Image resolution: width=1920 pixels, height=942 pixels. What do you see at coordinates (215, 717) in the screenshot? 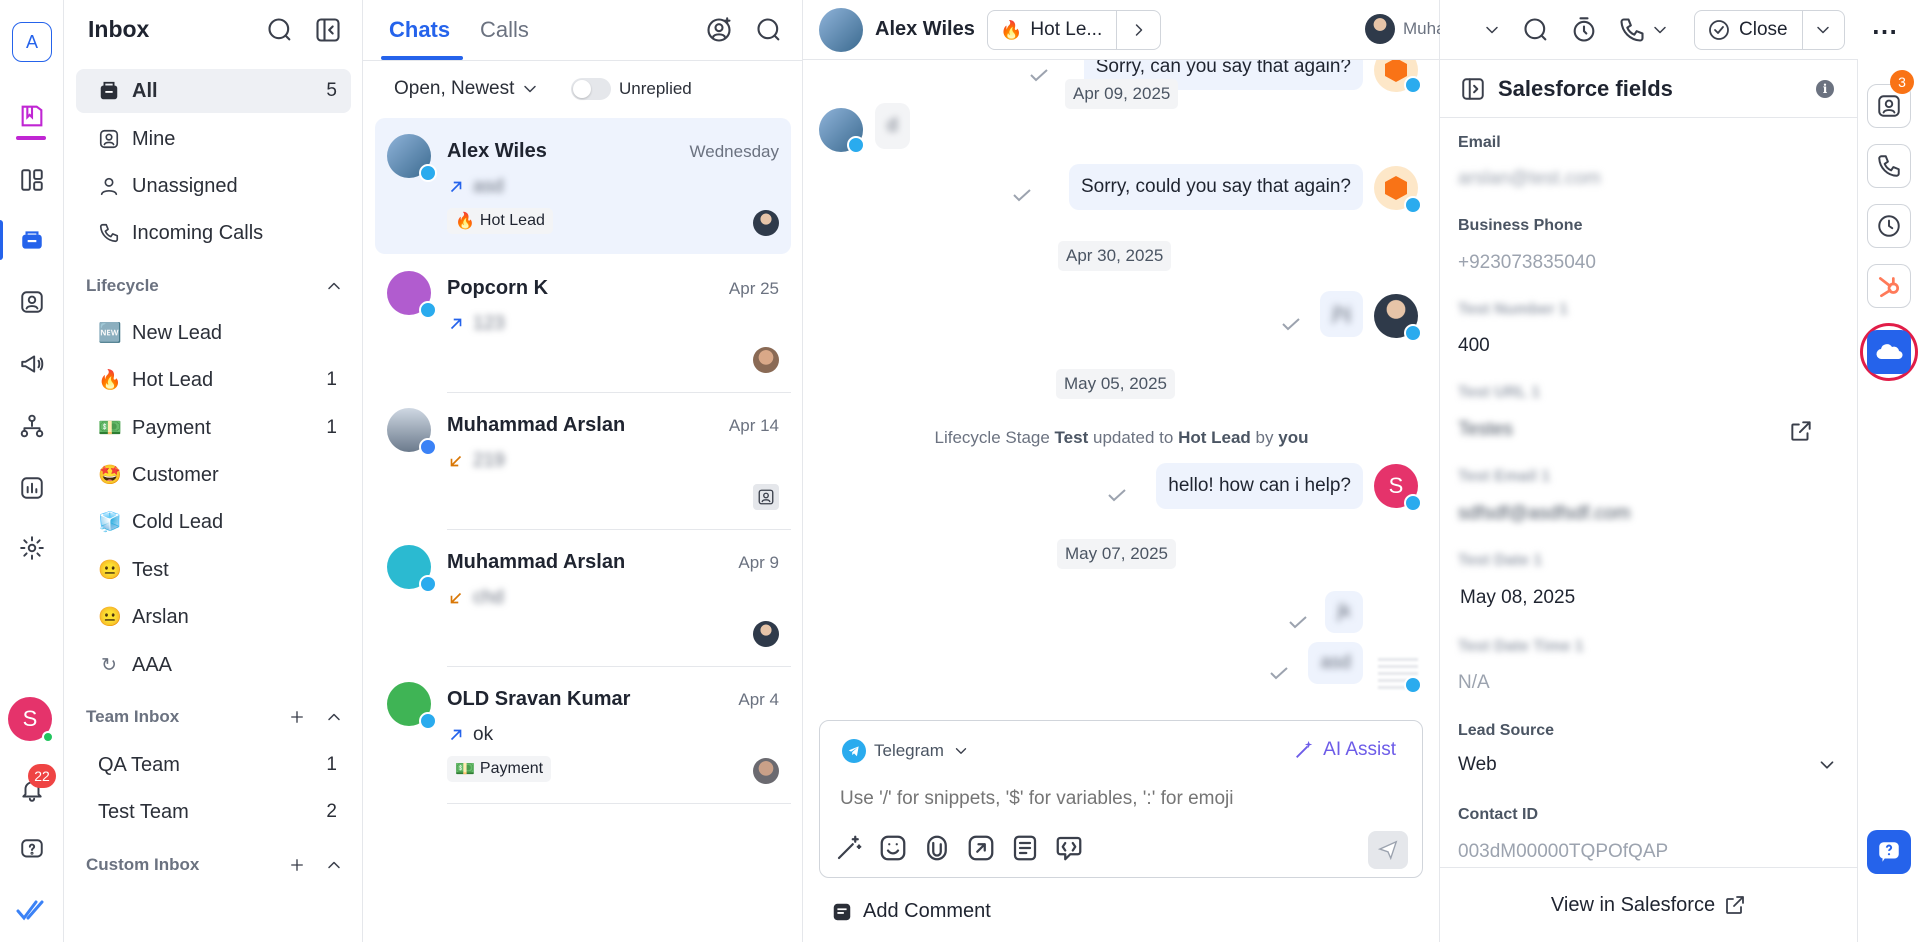
I see `team-inbox-section-header: Team Inbox` at bounding box center [215, 717].